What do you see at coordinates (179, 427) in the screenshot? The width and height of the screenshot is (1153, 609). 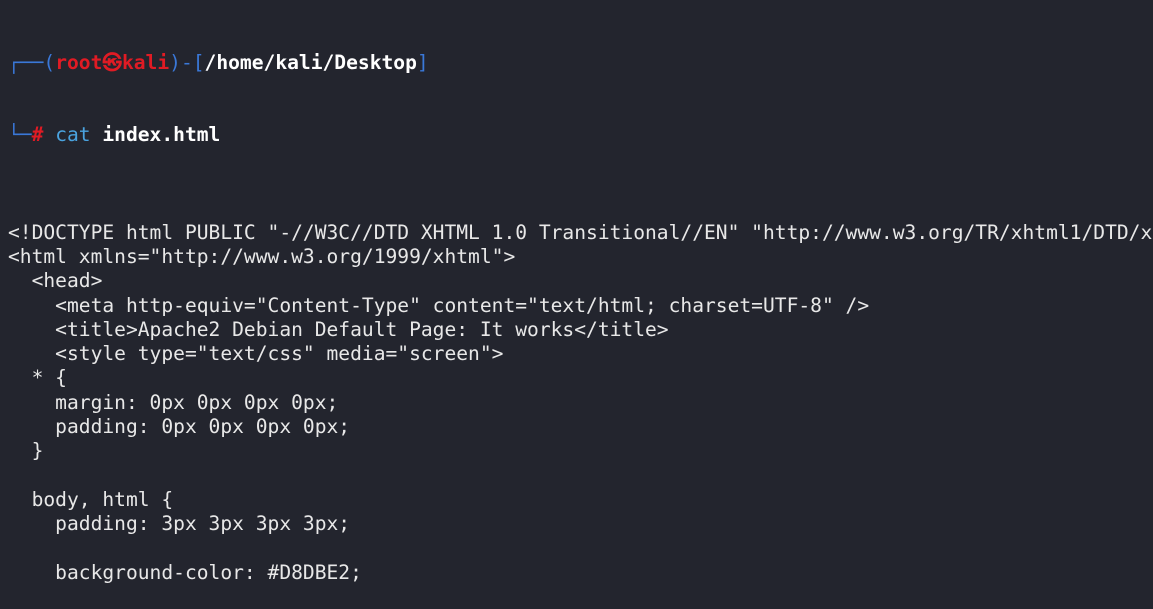 I see `output-line: padding: 0px 0px 0px 0px;` at bounding box center [179, 427].